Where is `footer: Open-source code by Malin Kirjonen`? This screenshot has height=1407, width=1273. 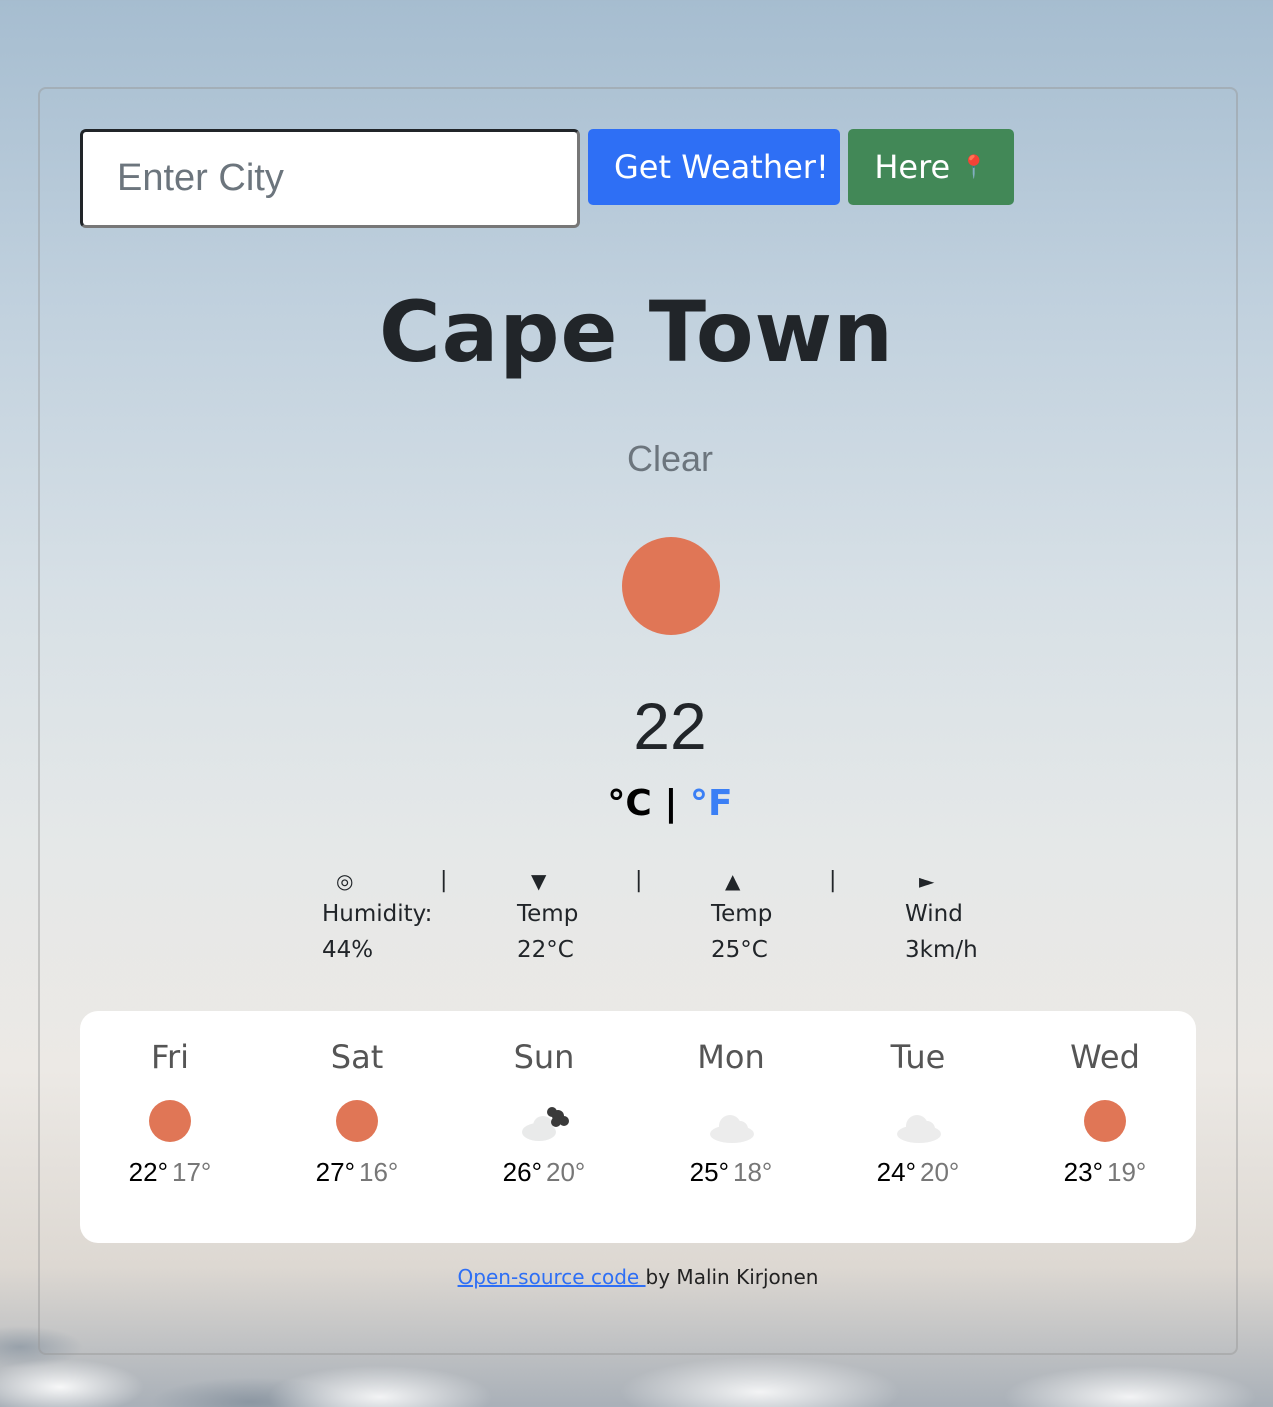 footer: Open-source code by Malin Kirjonen is located at coordinates (636, 1277).